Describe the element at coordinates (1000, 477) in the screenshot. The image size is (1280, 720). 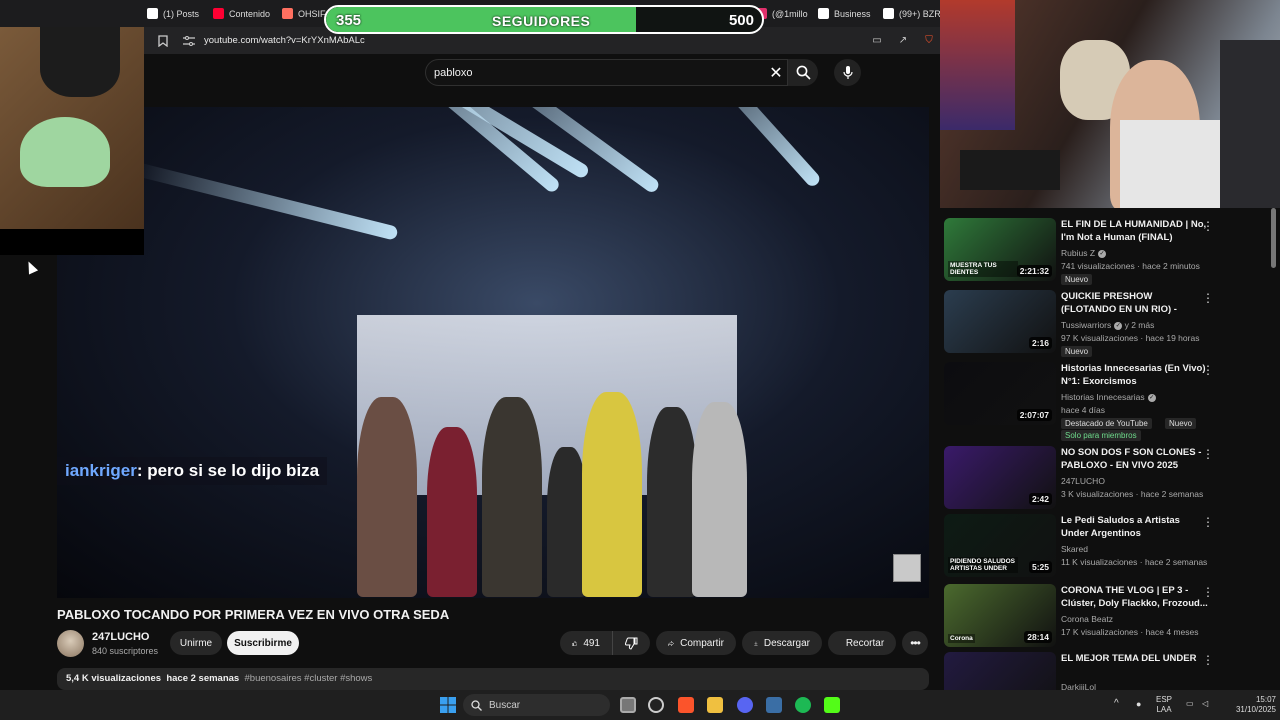
I see `recommendation-thumbnail: 2:42` at that location.